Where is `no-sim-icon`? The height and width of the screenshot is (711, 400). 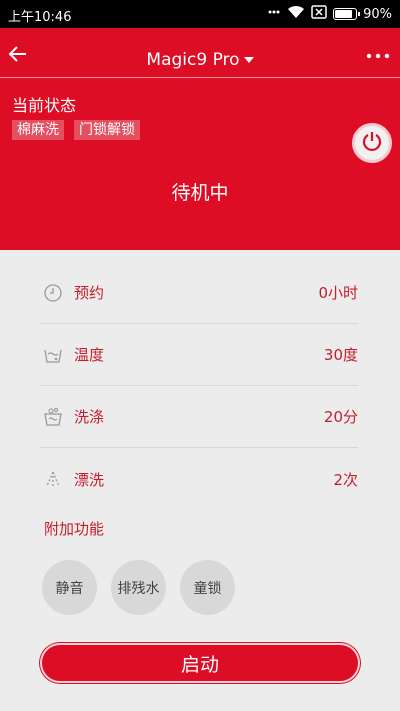
no-sim-icon is located at coordinates (319, 14).